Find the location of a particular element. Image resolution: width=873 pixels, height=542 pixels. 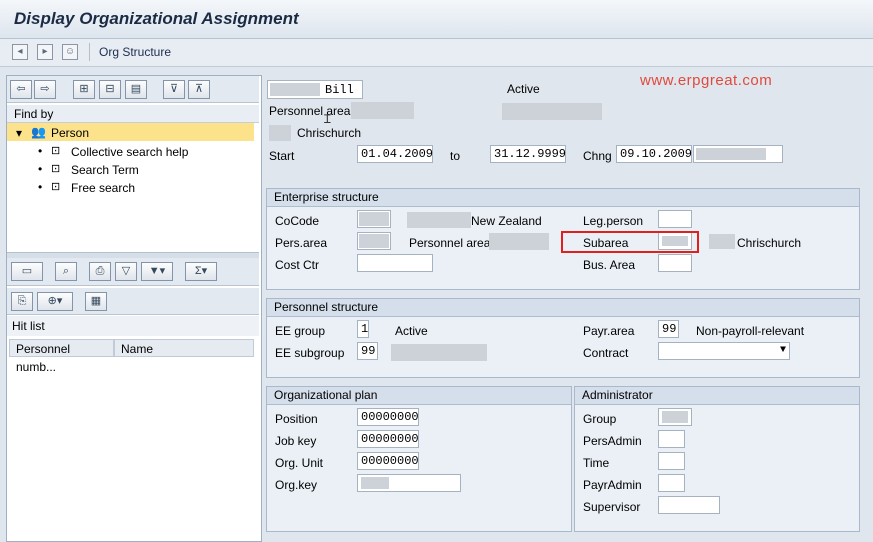

payroll-admin-label: PayrAdmin is located at coordinates (612, 485).